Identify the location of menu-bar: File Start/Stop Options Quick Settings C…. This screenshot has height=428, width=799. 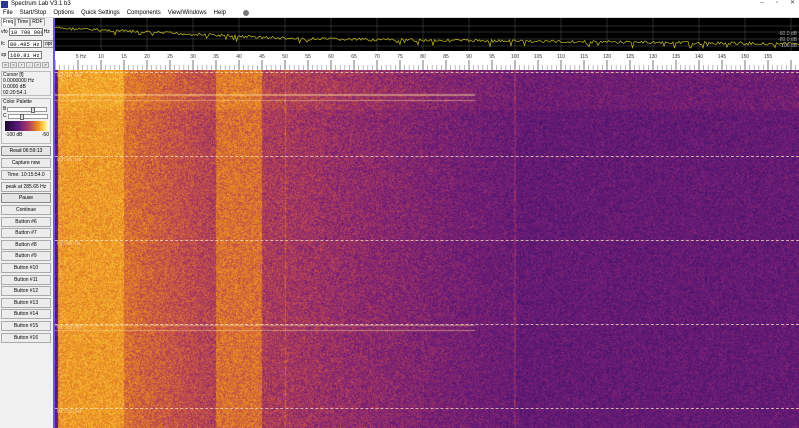
(399, 13).